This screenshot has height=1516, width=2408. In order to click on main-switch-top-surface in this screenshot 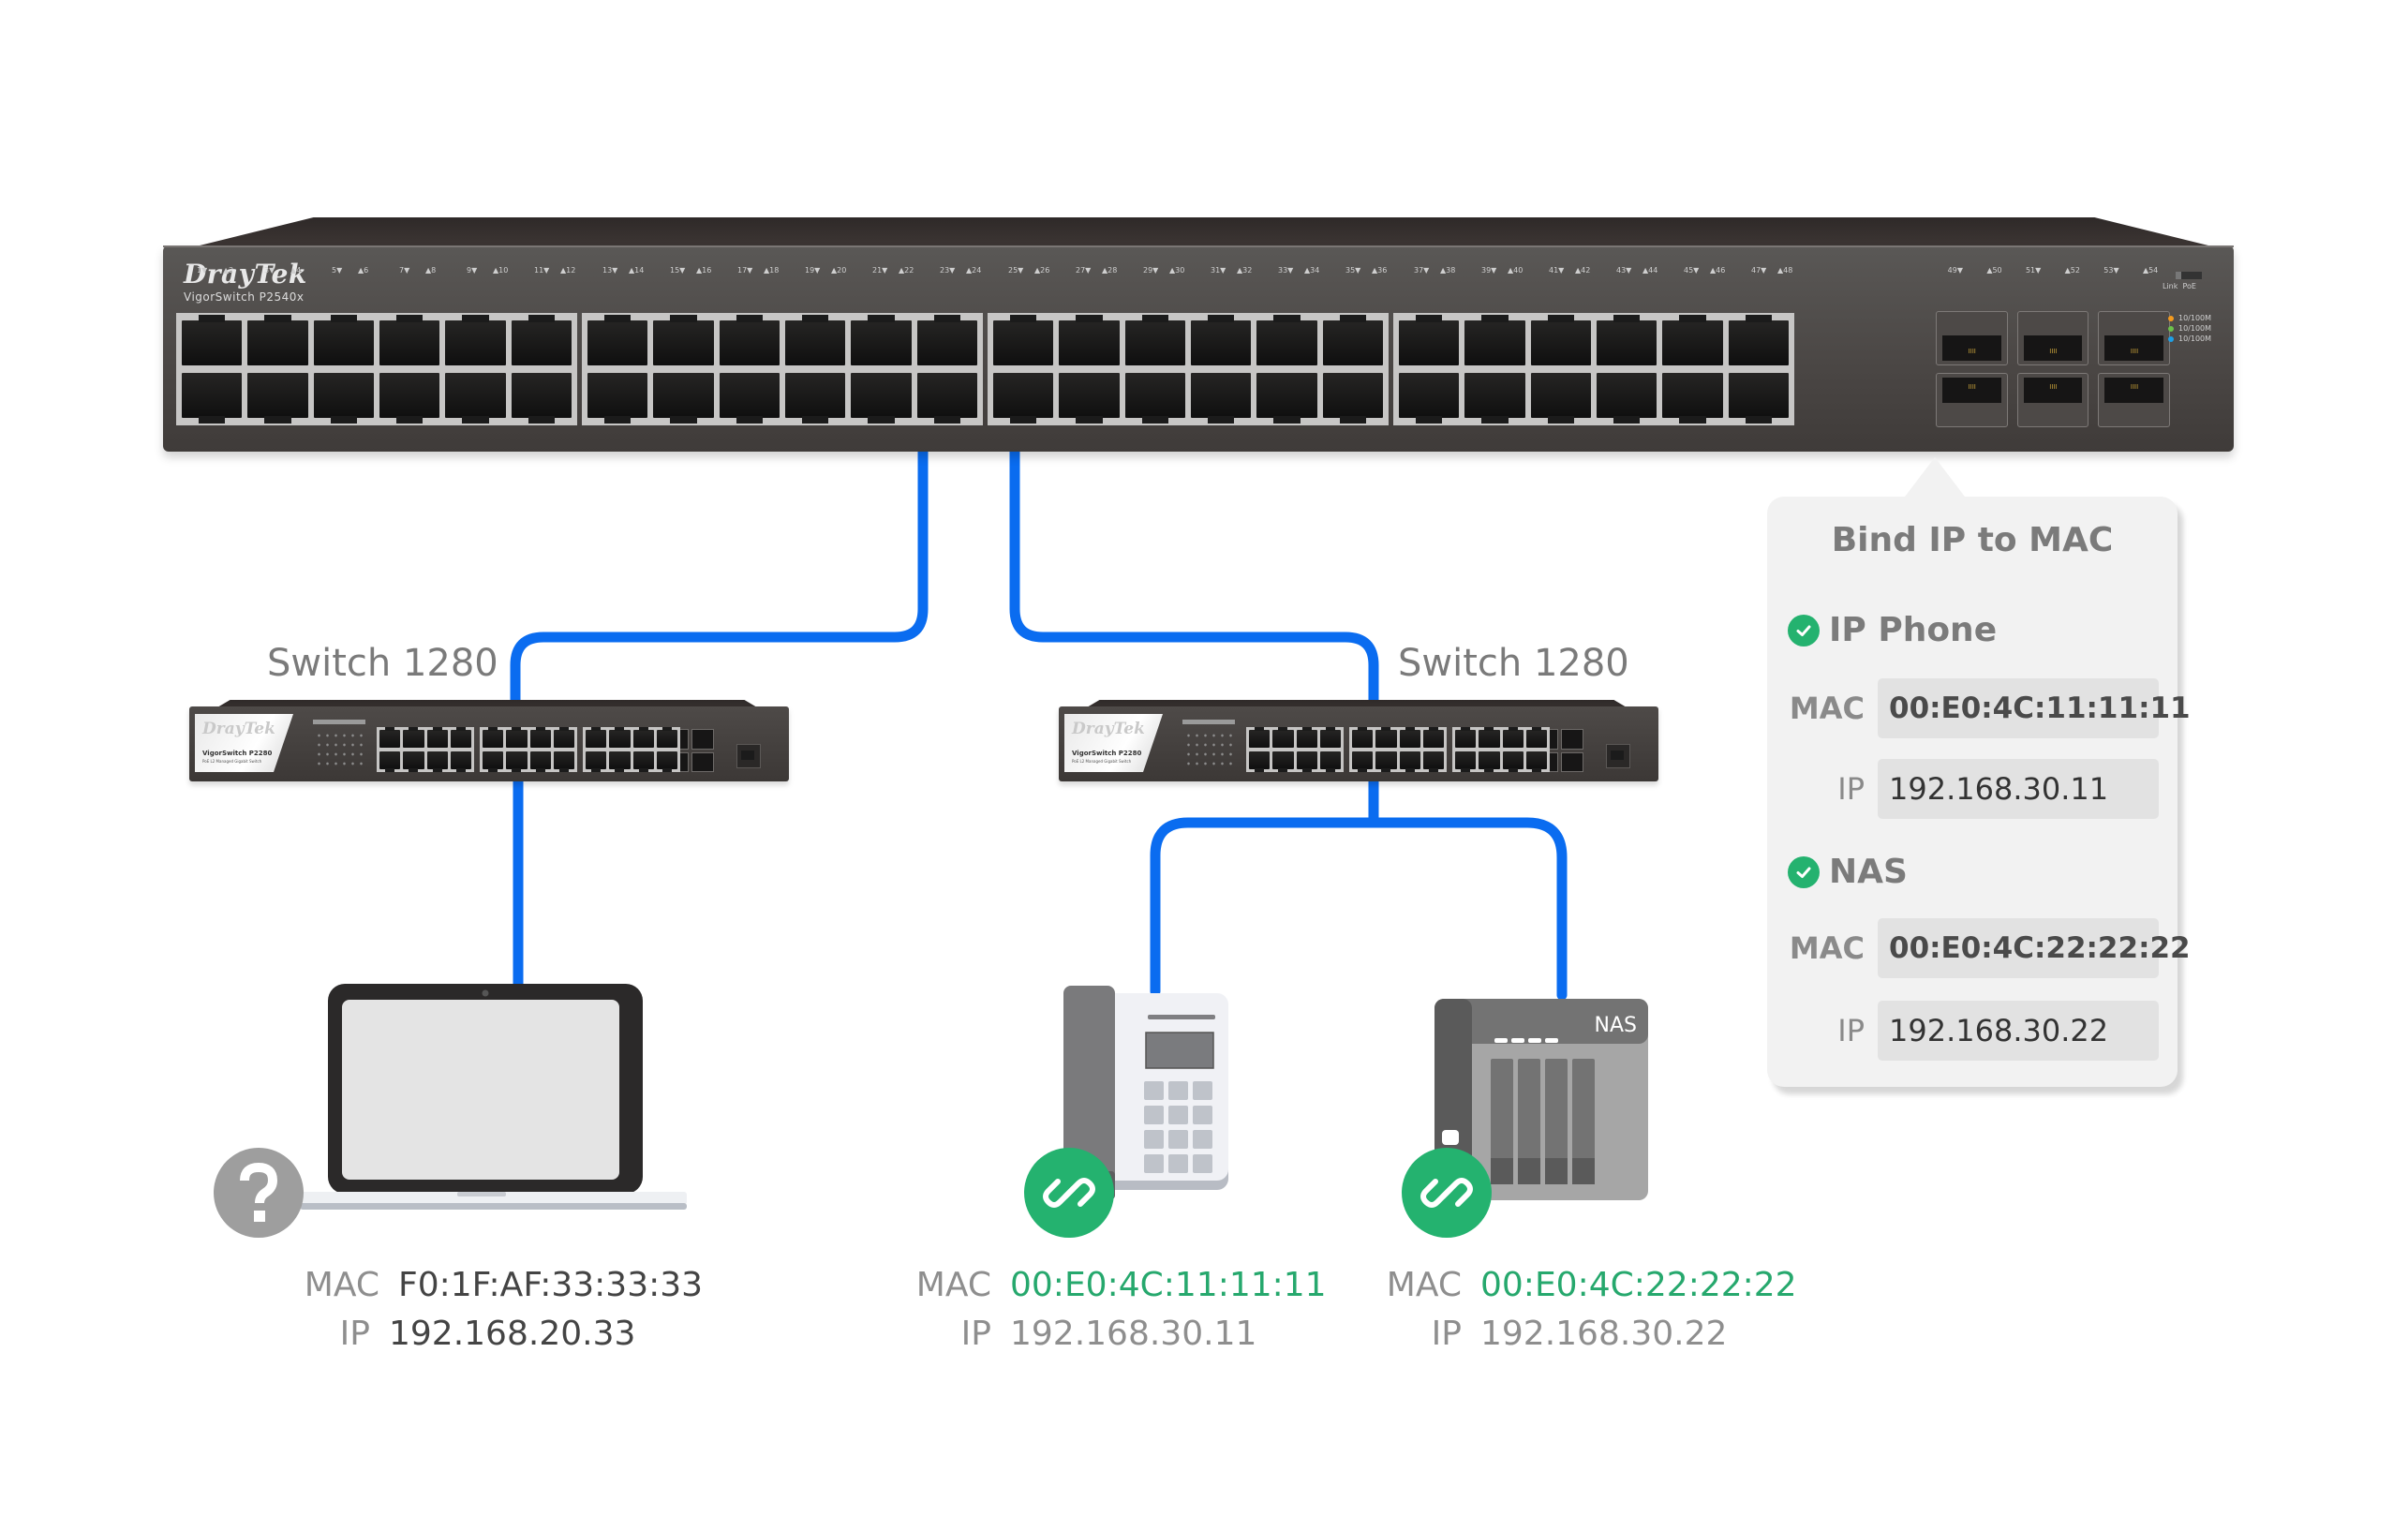, I will do `click(1204, 232)`.